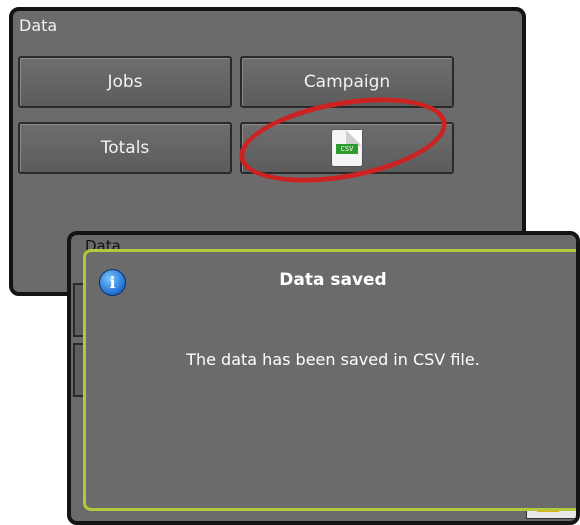 The image size is (580, 525). What do you see at coordinates (333, 359) in the screenshot?
I see `dialog-message: The data has been saved in CSV file.` at bounding box center [333, 359].